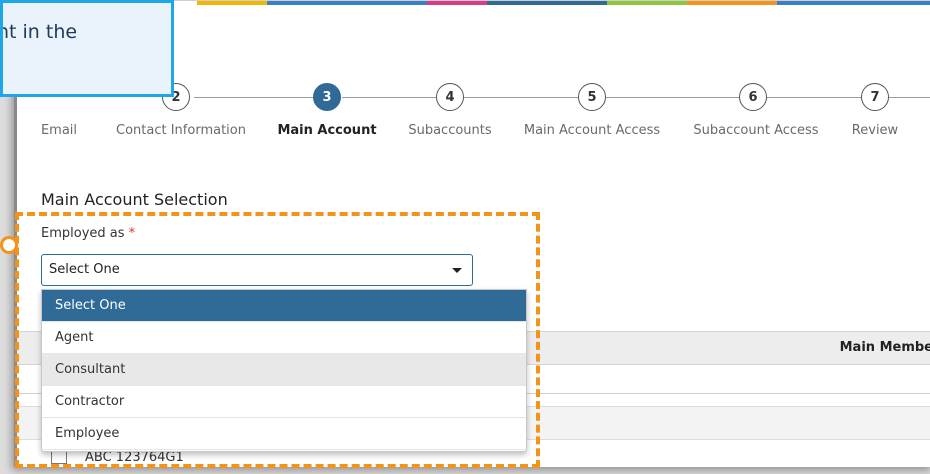 The image size is (930, 474). I want to click on step-label-contact-information: Contact Information, so click(181, 130).